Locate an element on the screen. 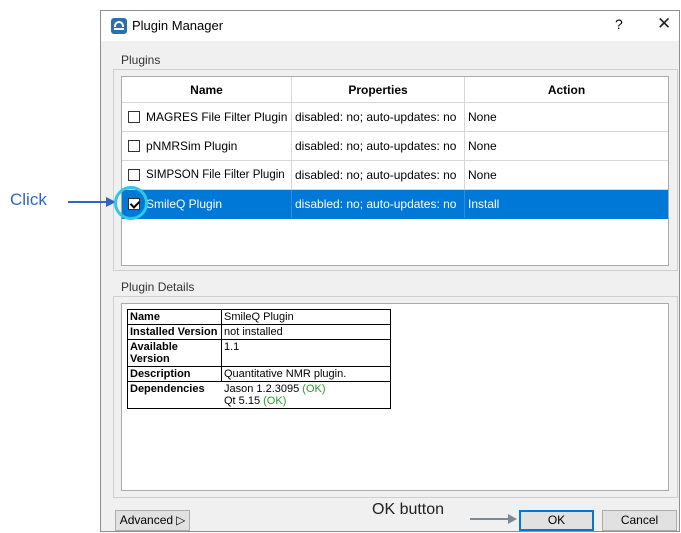  window-title: Plugin Manager is located at coordinates (178, 25).